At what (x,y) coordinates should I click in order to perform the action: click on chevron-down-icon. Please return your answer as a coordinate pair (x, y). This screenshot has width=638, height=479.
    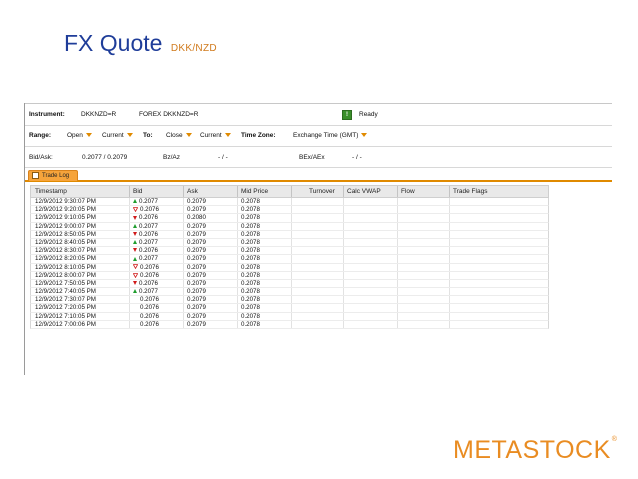
    Looking at the image, I should click on (364, 135).